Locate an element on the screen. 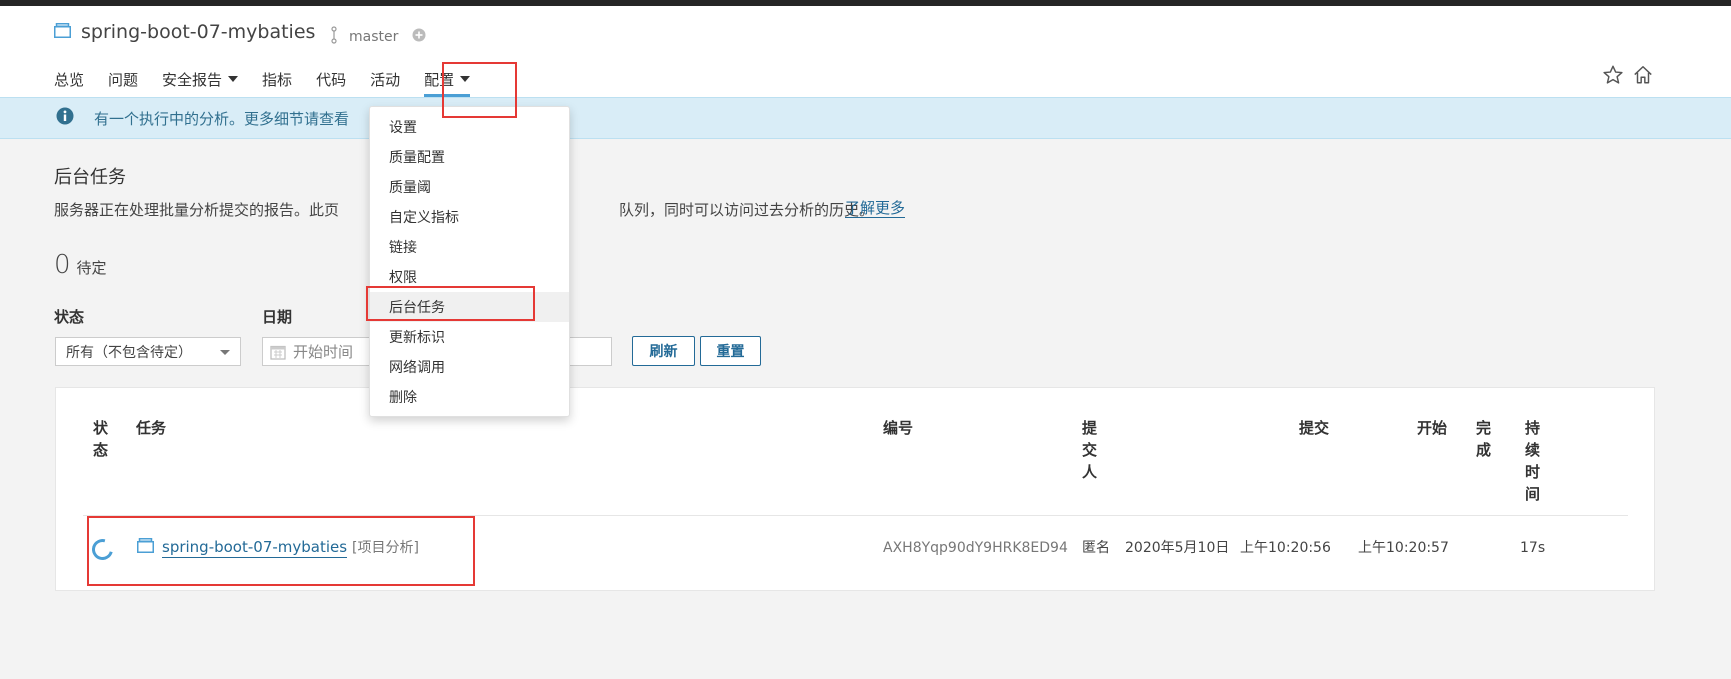  col-header-submitter: 提 交 人 is located at coordinates (1090, 450).